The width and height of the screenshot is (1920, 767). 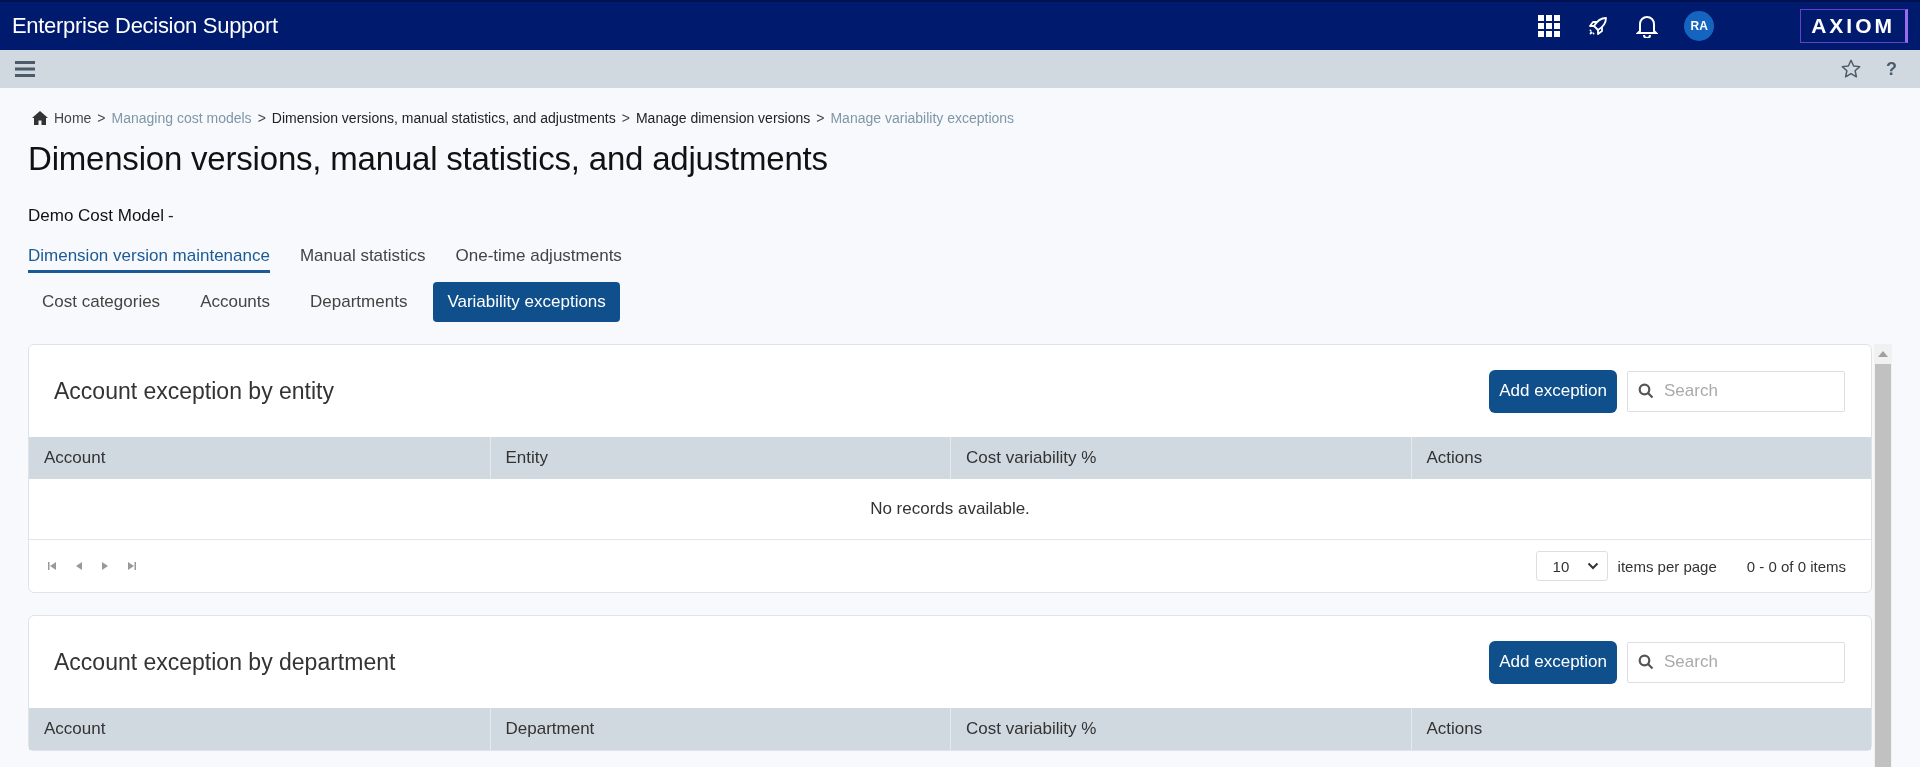 I want to click on model-name: Demo Cost Model, so click(x=96, y=216).